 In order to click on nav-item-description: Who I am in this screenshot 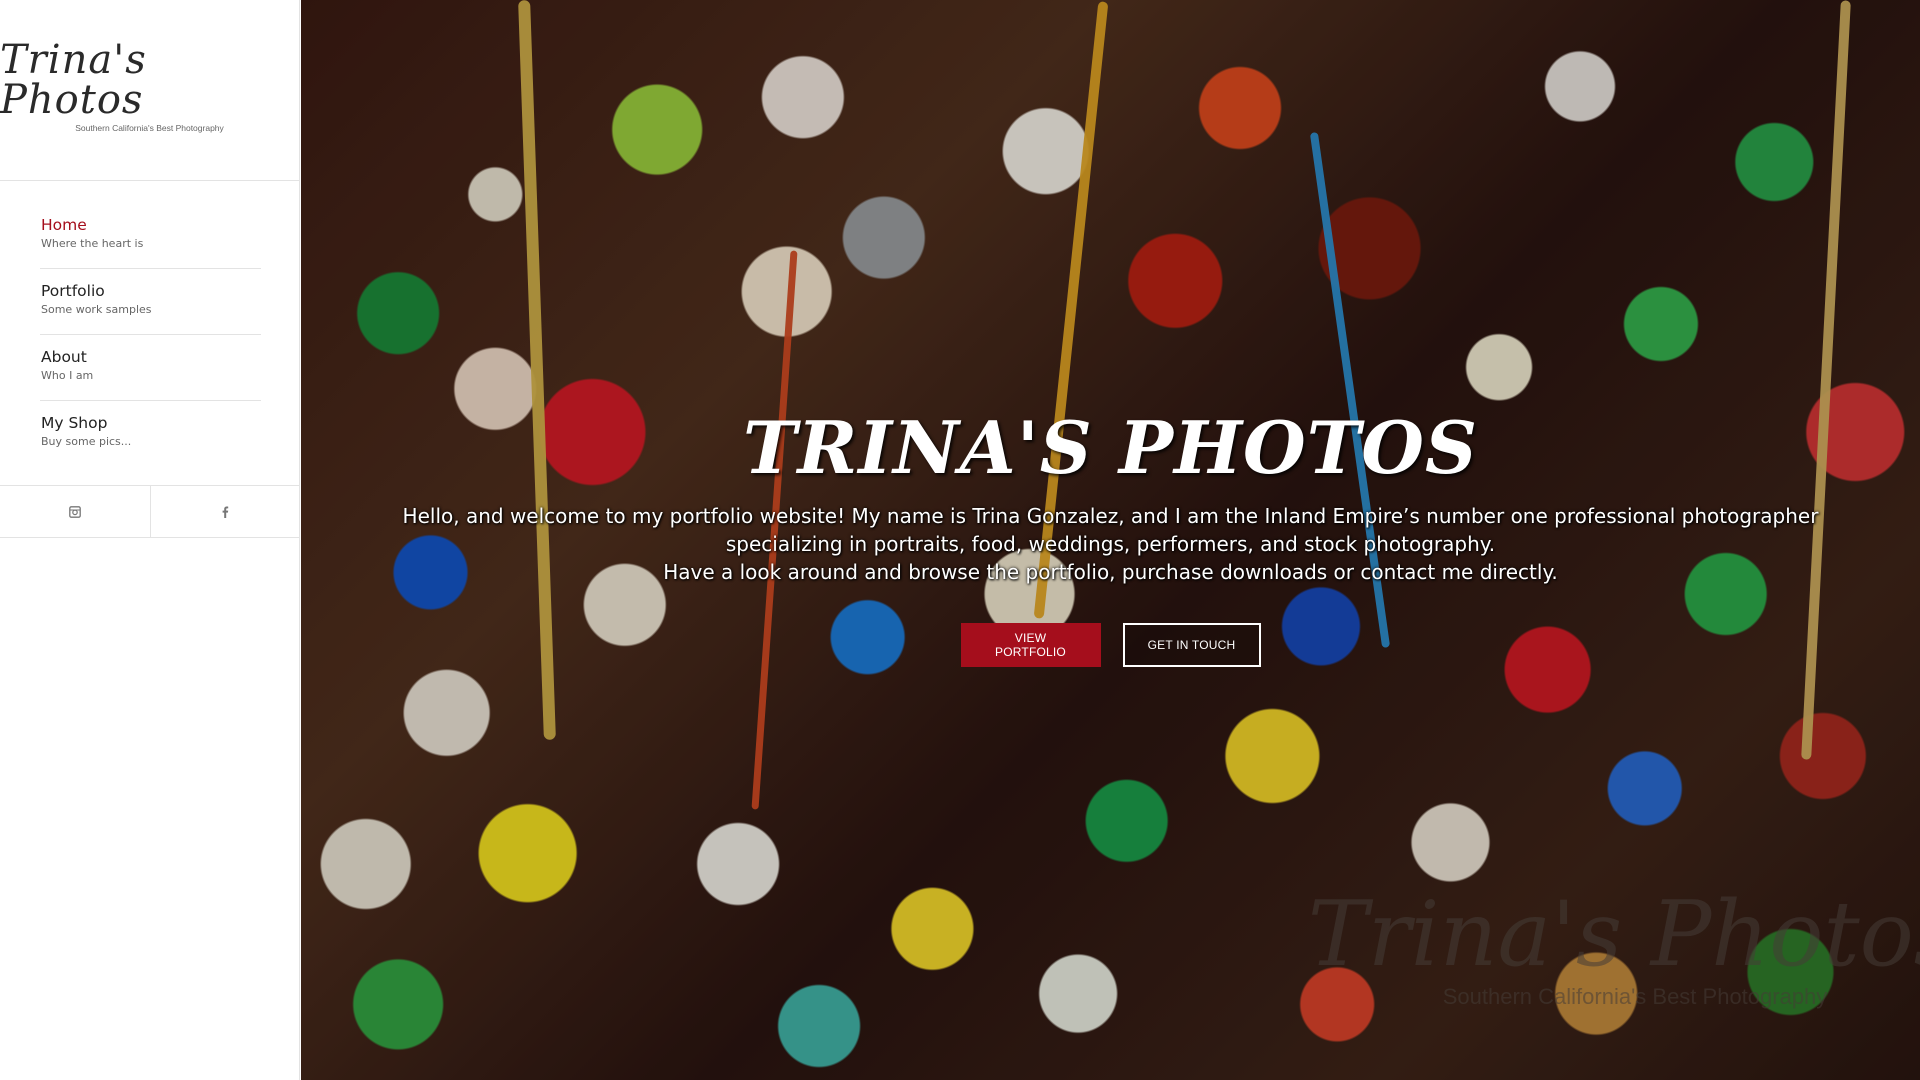, I will do `click(67, 375)`.